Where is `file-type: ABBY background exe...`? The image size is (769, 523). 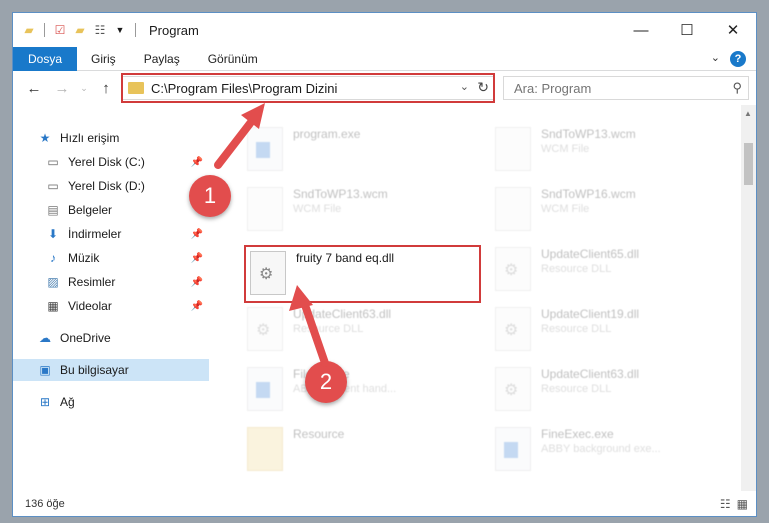 file-type: ABBY background exe... is located at coordinates (601, 449).